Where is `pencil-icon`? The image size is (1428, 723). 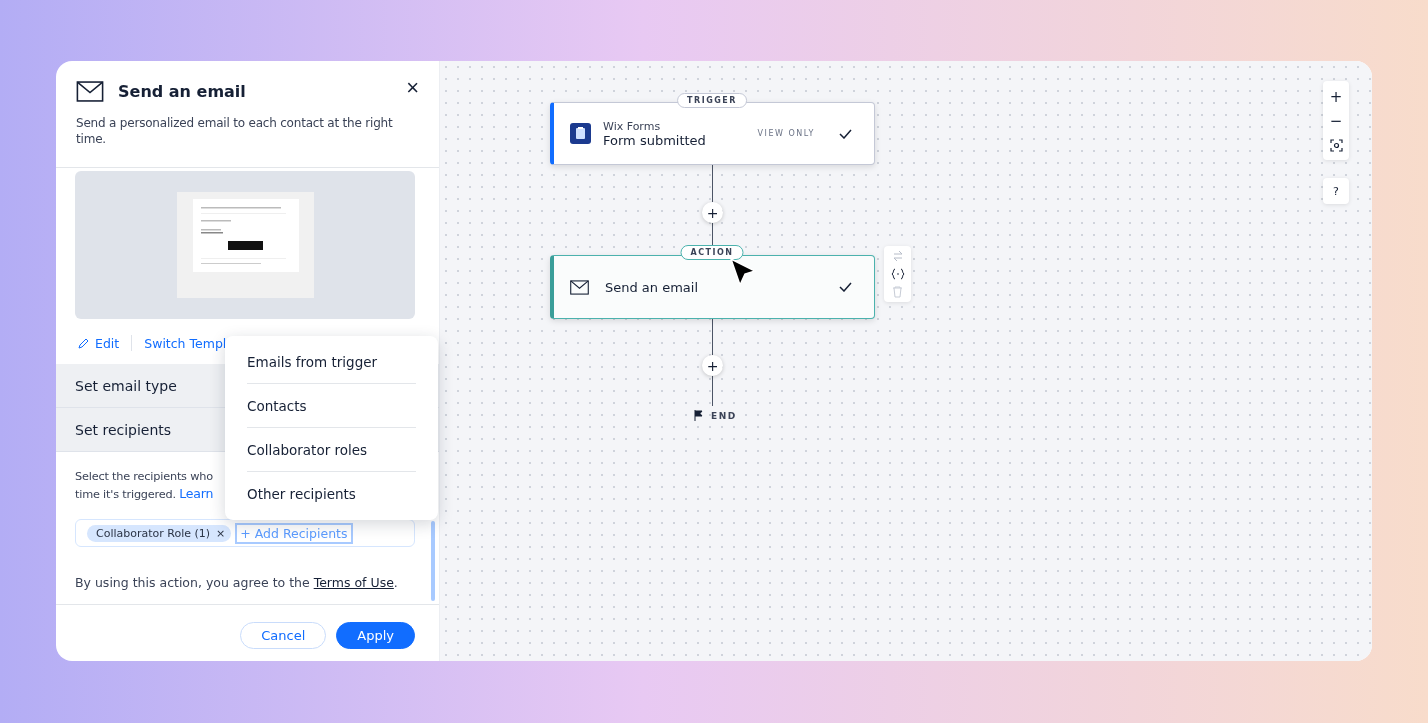
pencil-icon is located at coordinates (83, 343).